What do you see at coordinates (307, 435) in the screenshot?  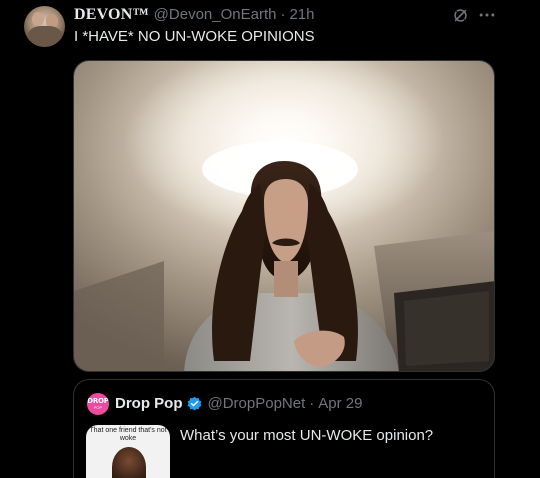 I see `quote-text: What’s your most UN-WOKE opinion?` at bounding box center [307, 435].